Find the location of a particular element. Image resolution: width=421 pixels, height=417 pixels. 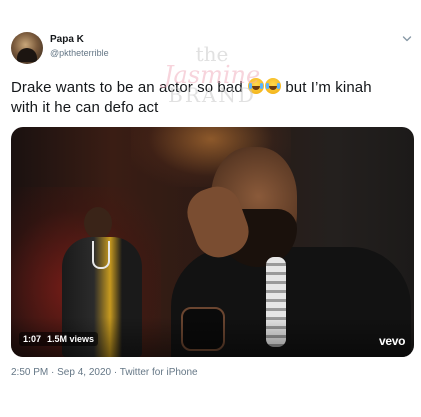

video-duration-badge: 1:07 1.5M views is located at coordinates (59, 339).